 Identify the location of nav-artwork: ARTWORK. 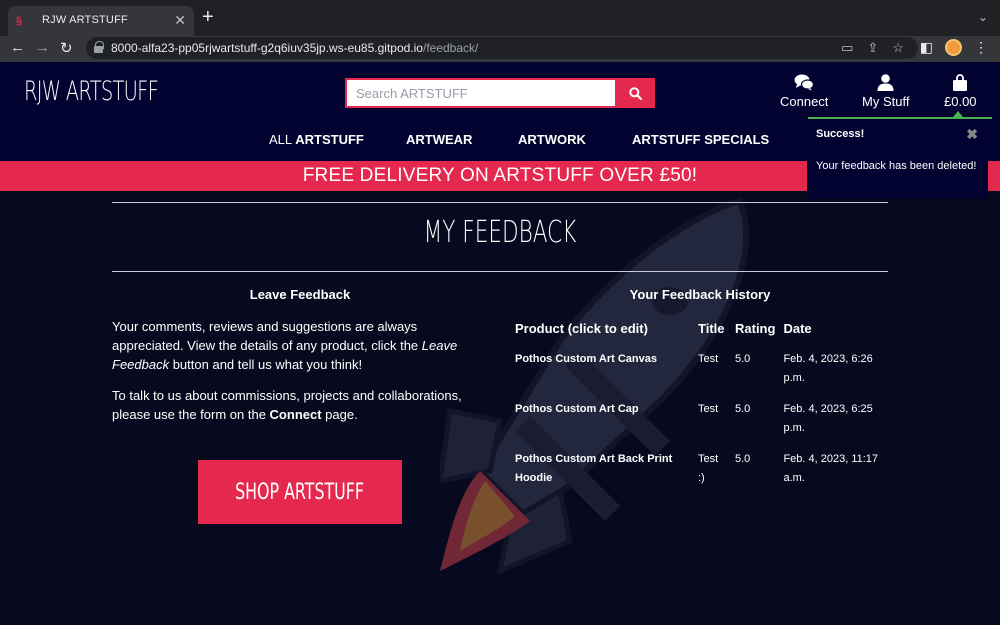
(552, 139).